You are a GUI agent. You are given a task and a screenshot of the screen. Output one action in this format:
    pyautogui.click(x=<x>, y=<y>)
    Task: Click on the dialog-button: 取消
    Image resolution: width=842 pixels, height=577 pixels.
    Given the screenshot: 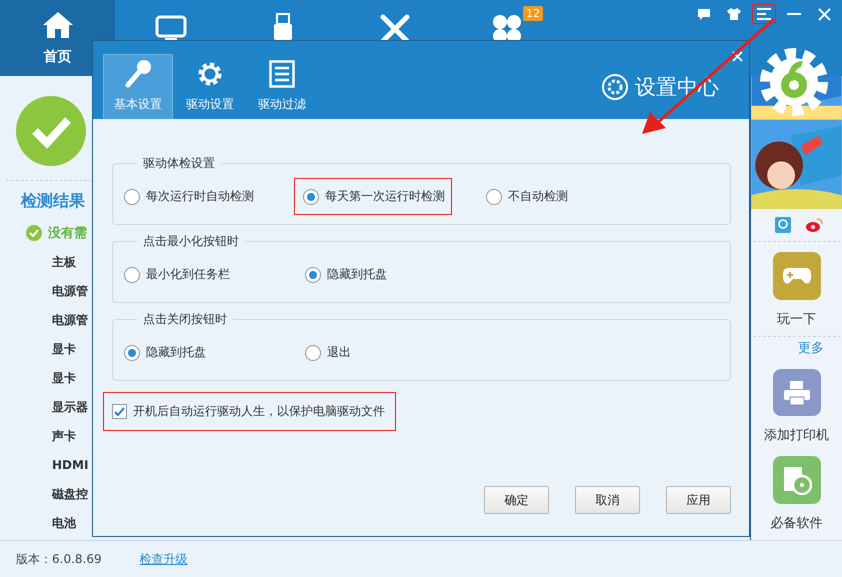 What is the action you would take?
    pyautogui.click(x=607, y=500)
    